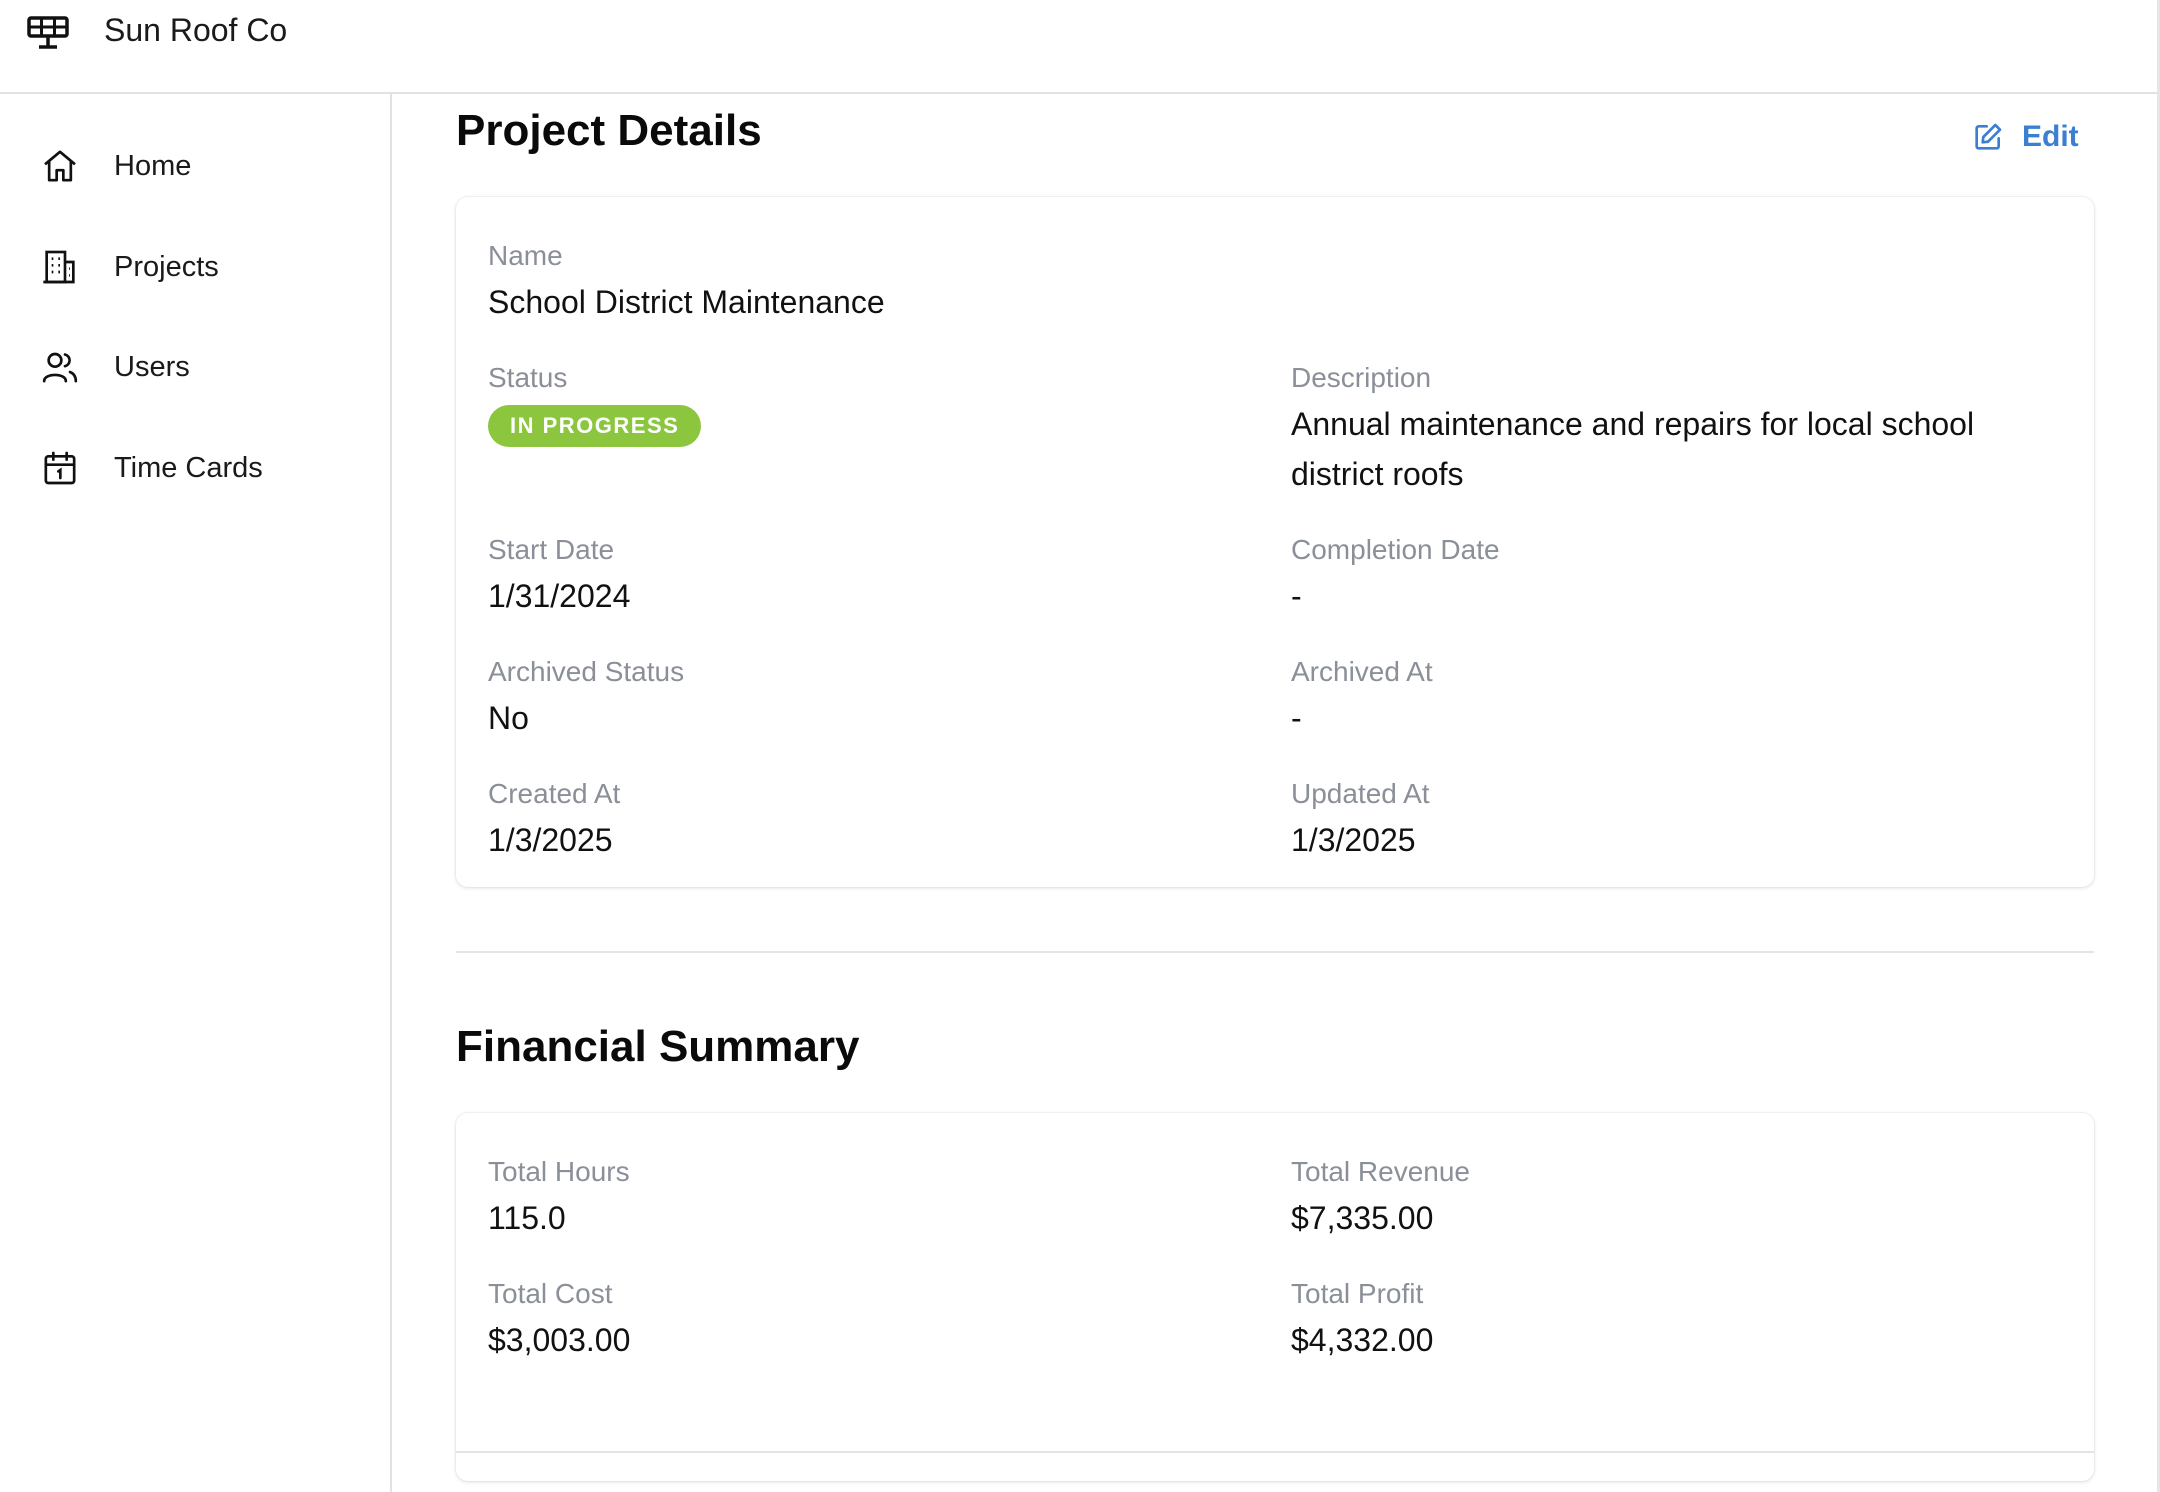 The height and width of the screenshot is (1492, 2160). I want to click on field-value: 115.0, so click(527, 1218).